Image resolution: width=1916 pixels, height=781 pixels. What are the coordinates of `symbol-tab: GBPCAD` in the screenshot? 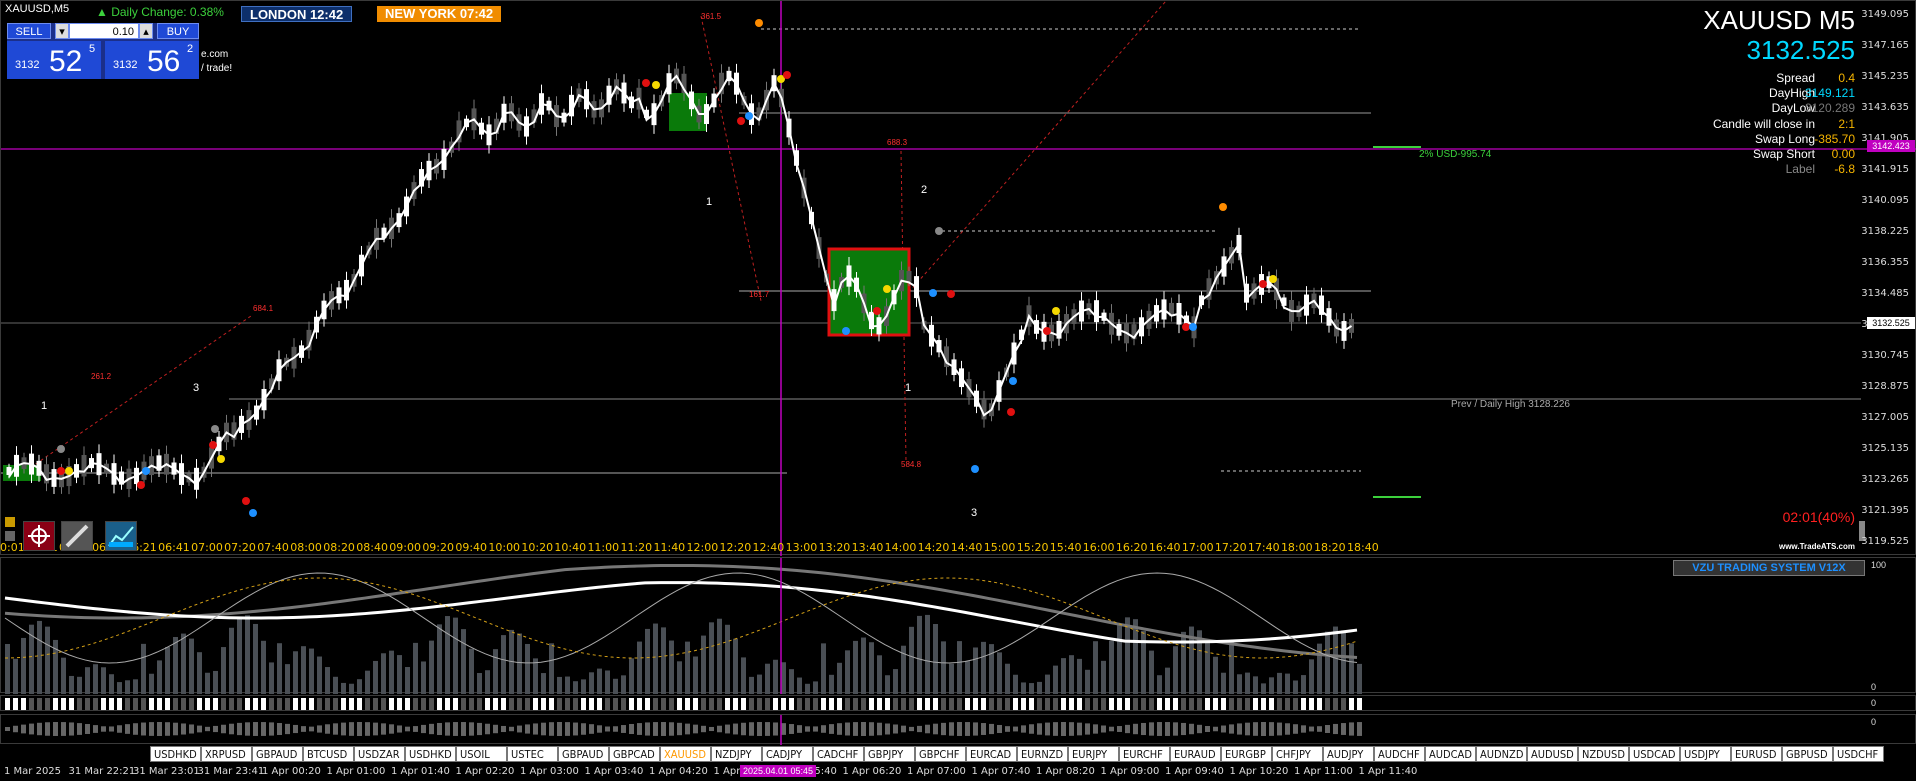 It's located at (634, 754).